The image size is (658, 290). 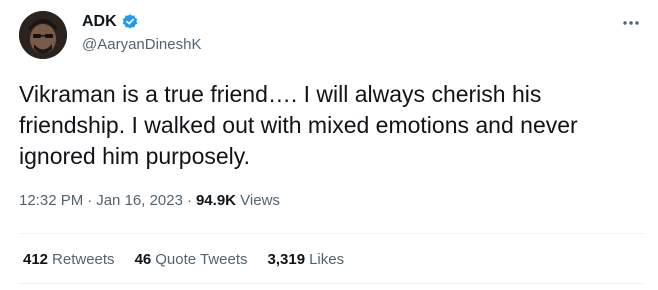 I want to click on likes-label: Likes, so click(x=327, y=259).